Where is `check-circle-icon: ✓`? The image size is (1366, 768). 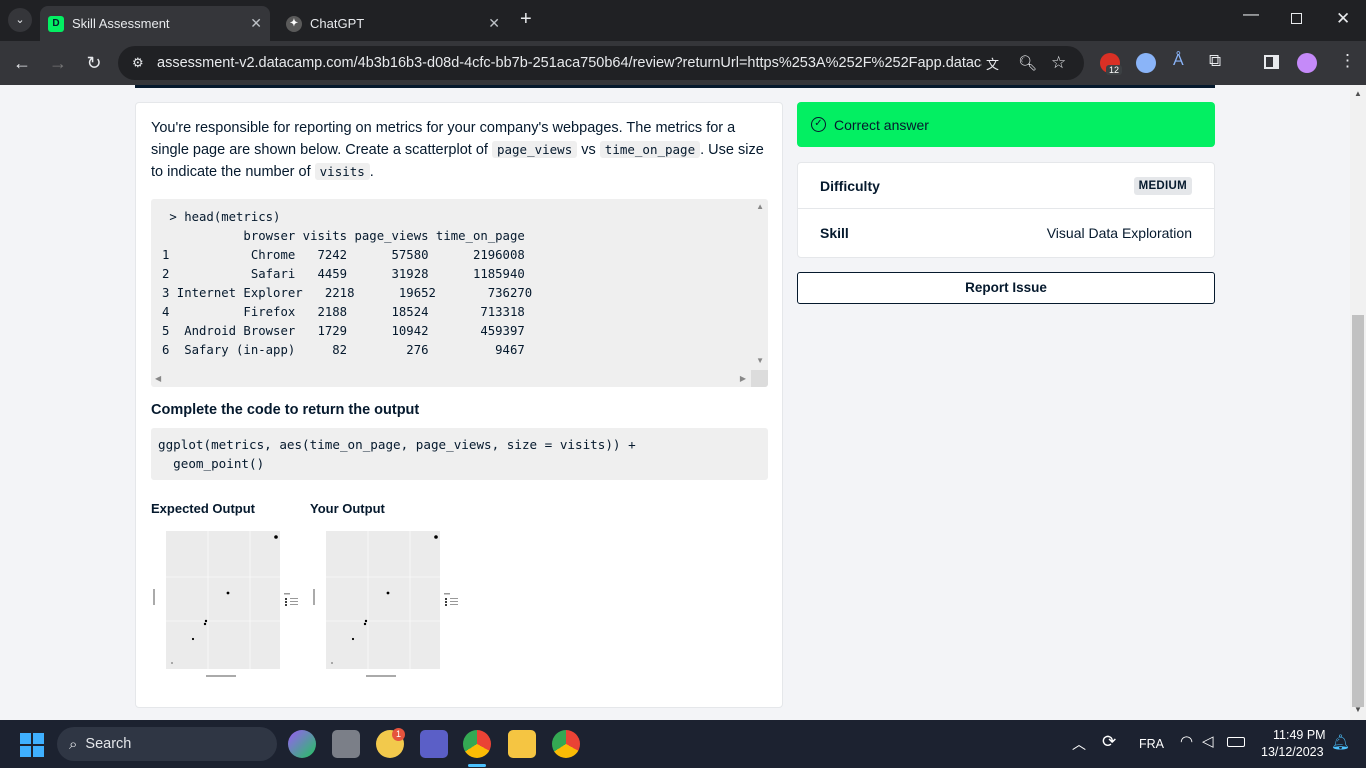
check-circle-icon: ✓ is located at coordinates (818, 124).